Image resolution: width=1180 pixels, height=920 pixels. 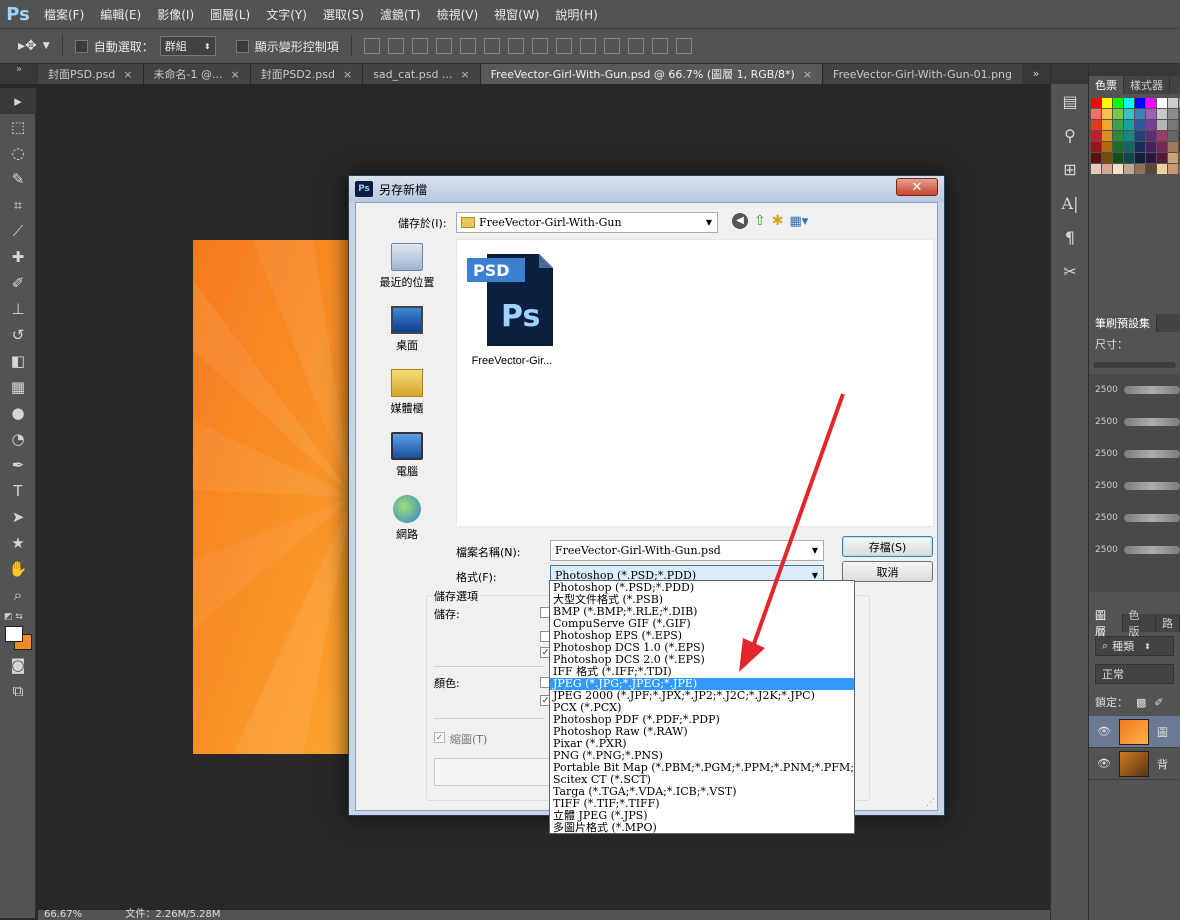 I want to click on color-picker: ◩ ⇆, so click(x=17, y=630).